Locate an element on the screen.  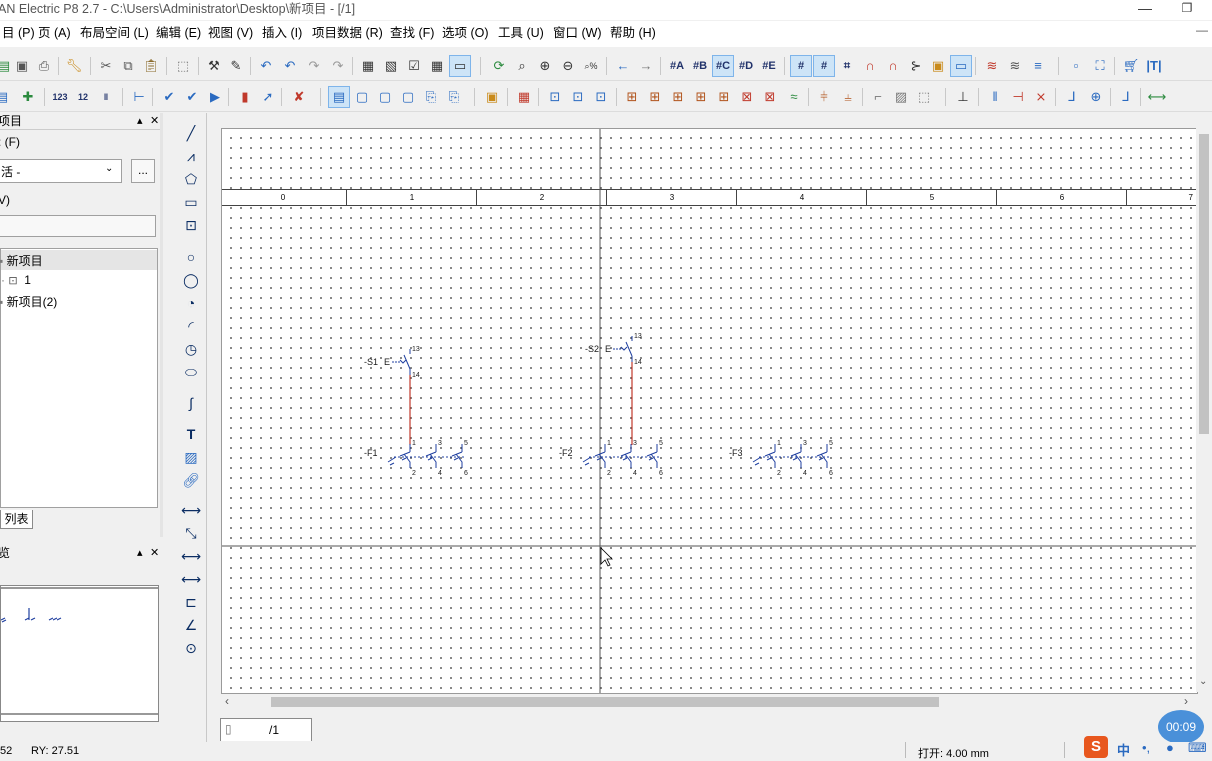
format-painter-icon: ⚒ is located at coordinates (214, 66).